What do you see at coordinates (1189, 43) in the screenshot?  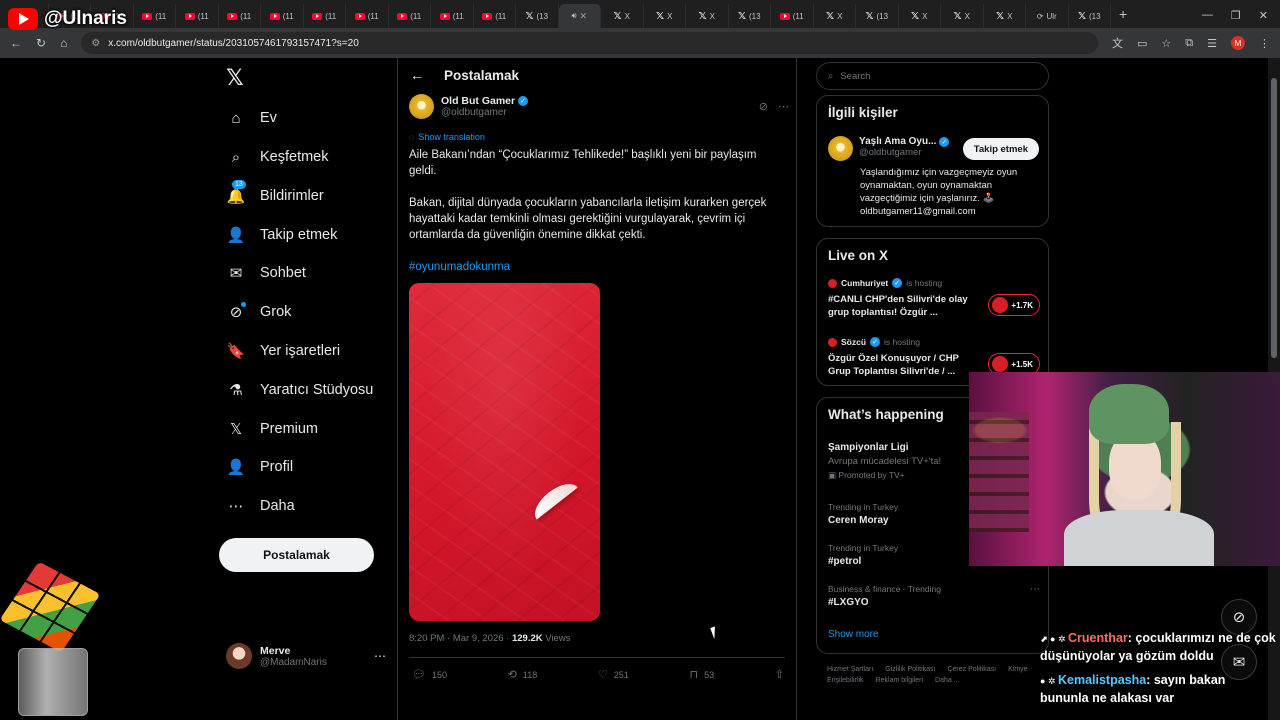 I see `extensions-icon: ⧉` at bounding box center [1189, 43].